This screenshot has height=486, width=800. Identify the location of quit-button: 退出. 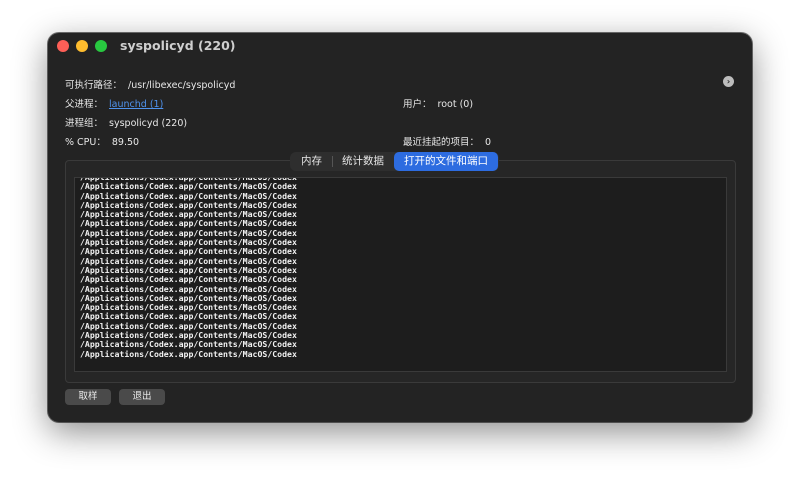
(142, 397).